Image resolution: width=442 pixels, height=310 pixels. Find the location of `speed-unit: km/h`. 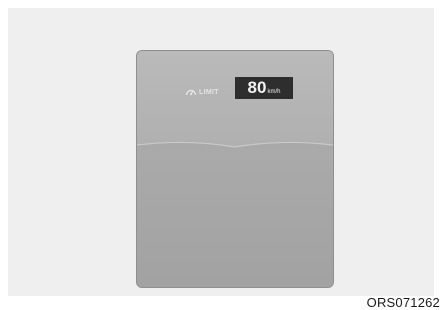

speed-unit: km/h is located at coordinates (274, 92).